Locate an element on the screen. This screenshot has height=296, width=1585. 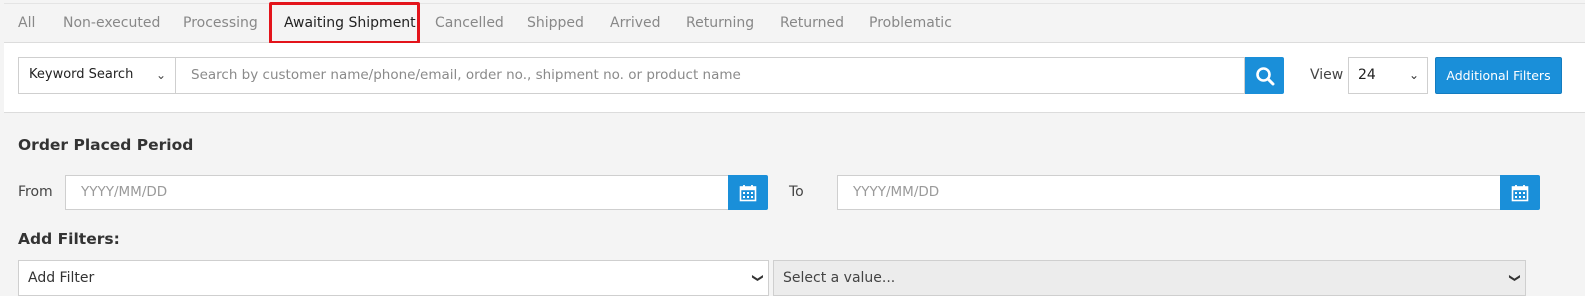
search-type-select: Keyword Search ⌄ is located at coordinates (97, 75).